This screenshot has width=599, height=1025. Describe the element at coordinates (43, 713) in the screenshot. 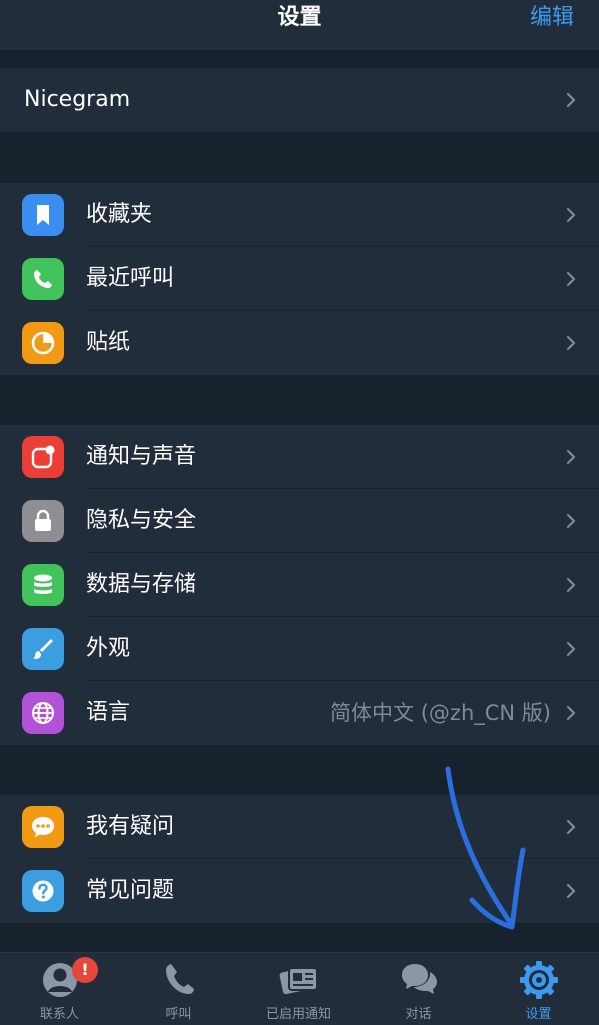

I see `globe-icon` at that location.